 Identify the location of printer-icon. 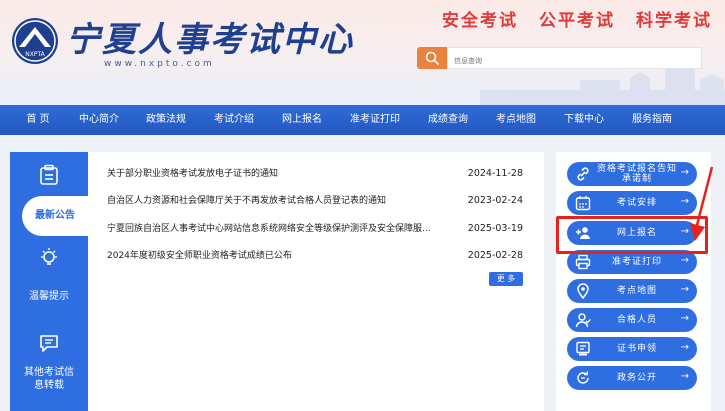
(583, 262).